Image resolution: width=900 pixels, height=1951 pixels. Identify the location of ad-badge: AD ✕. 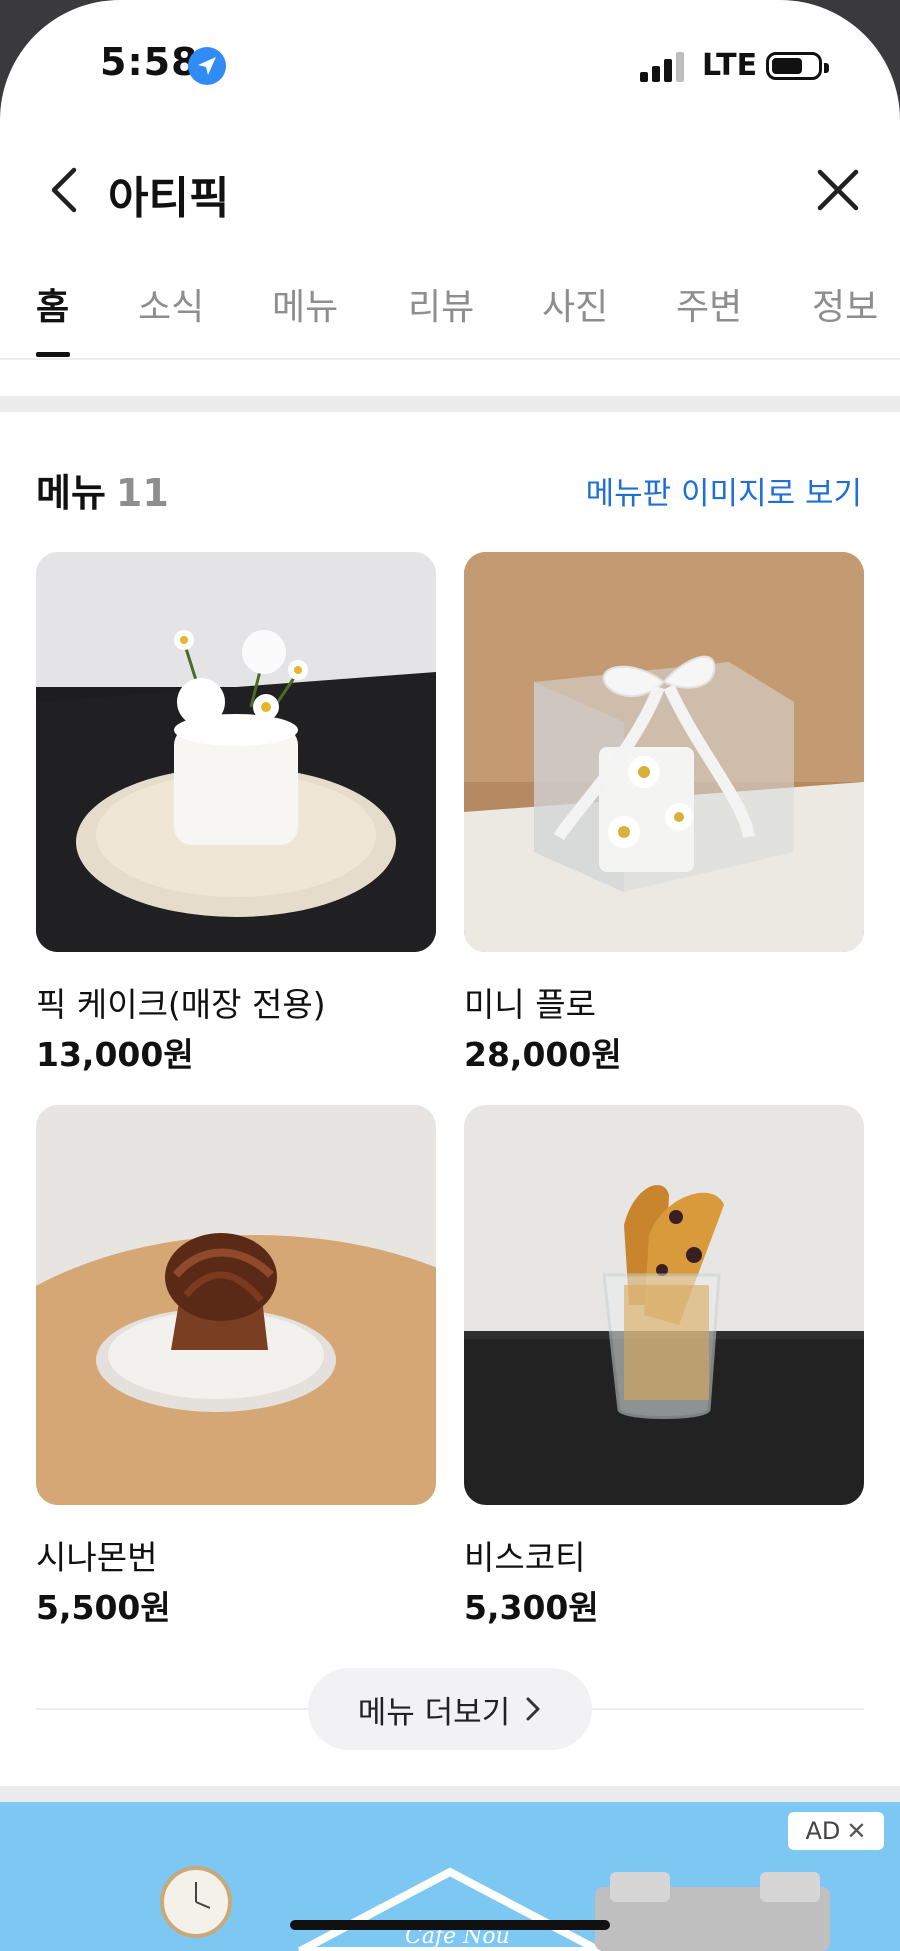
(836, 1831).